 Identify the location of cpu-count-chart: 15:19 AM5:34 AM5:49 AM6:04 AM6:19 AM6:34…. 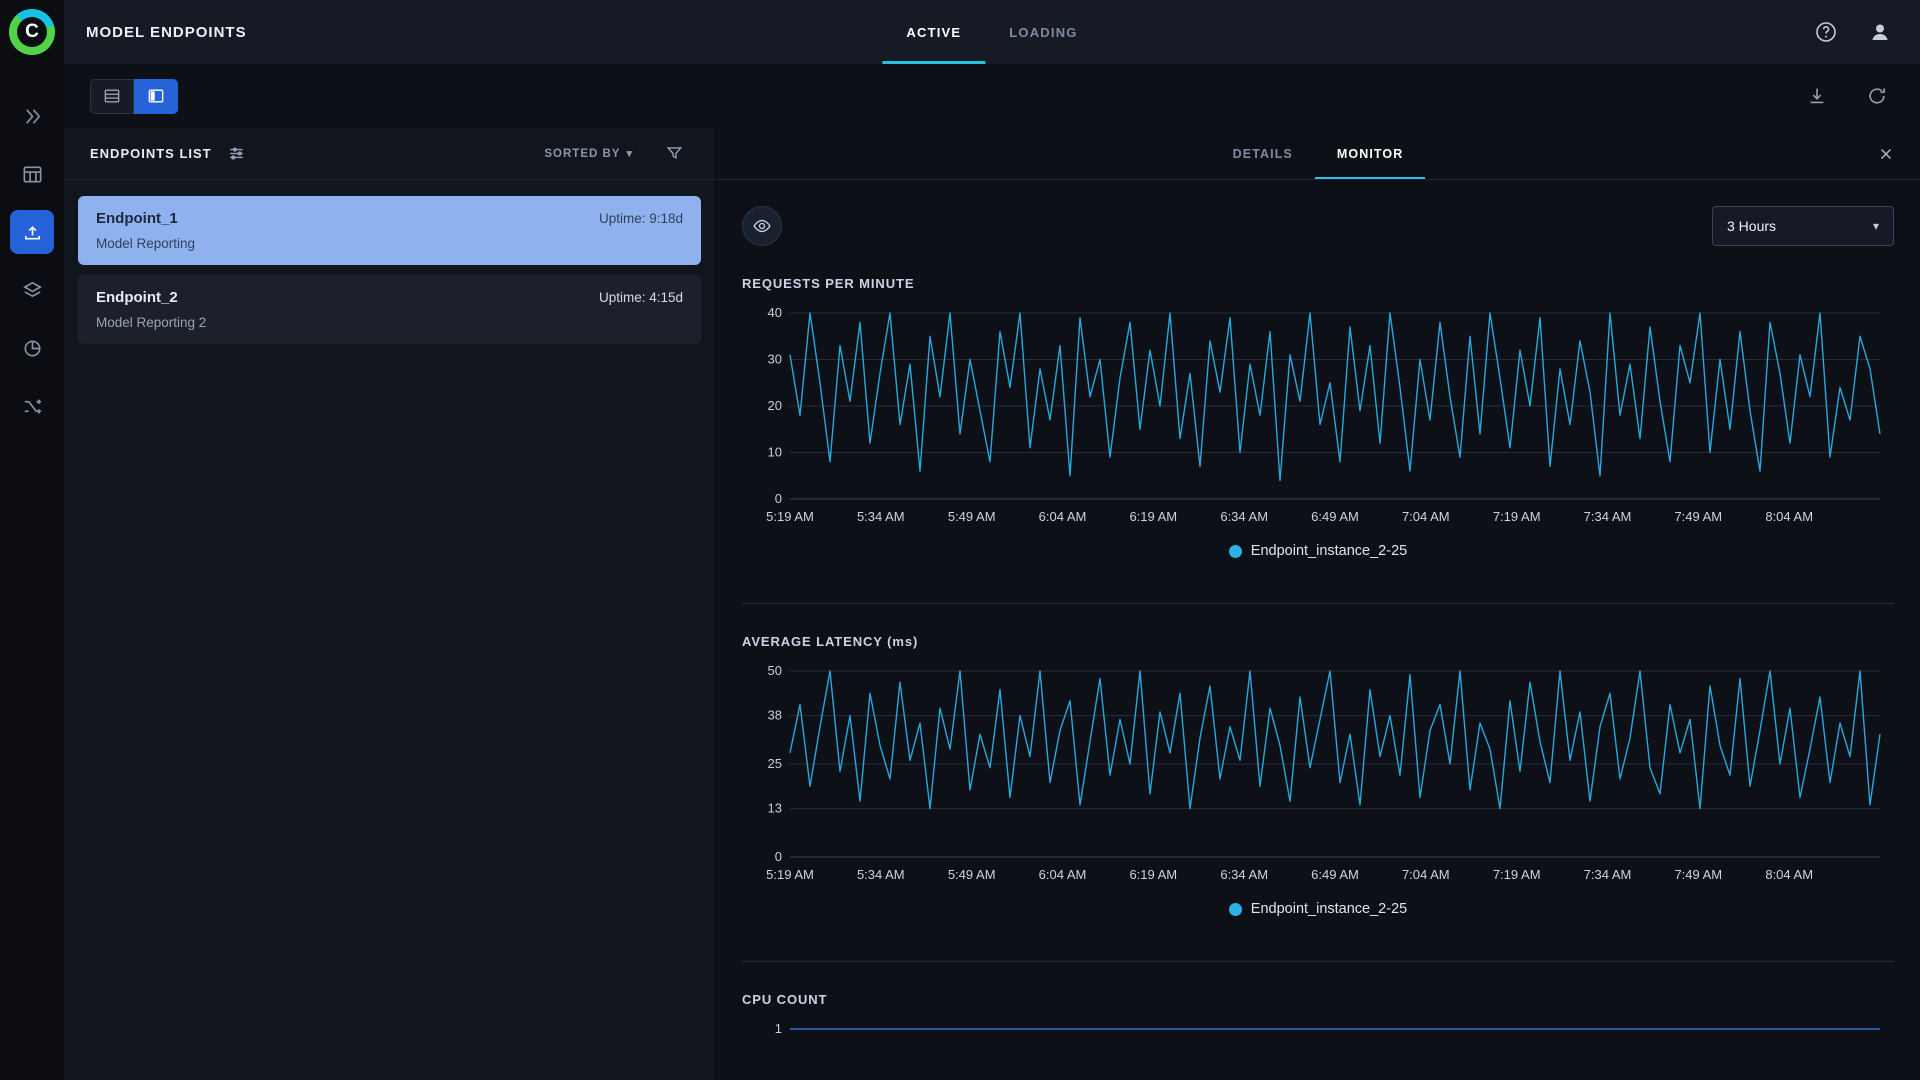
(1327, 1029).